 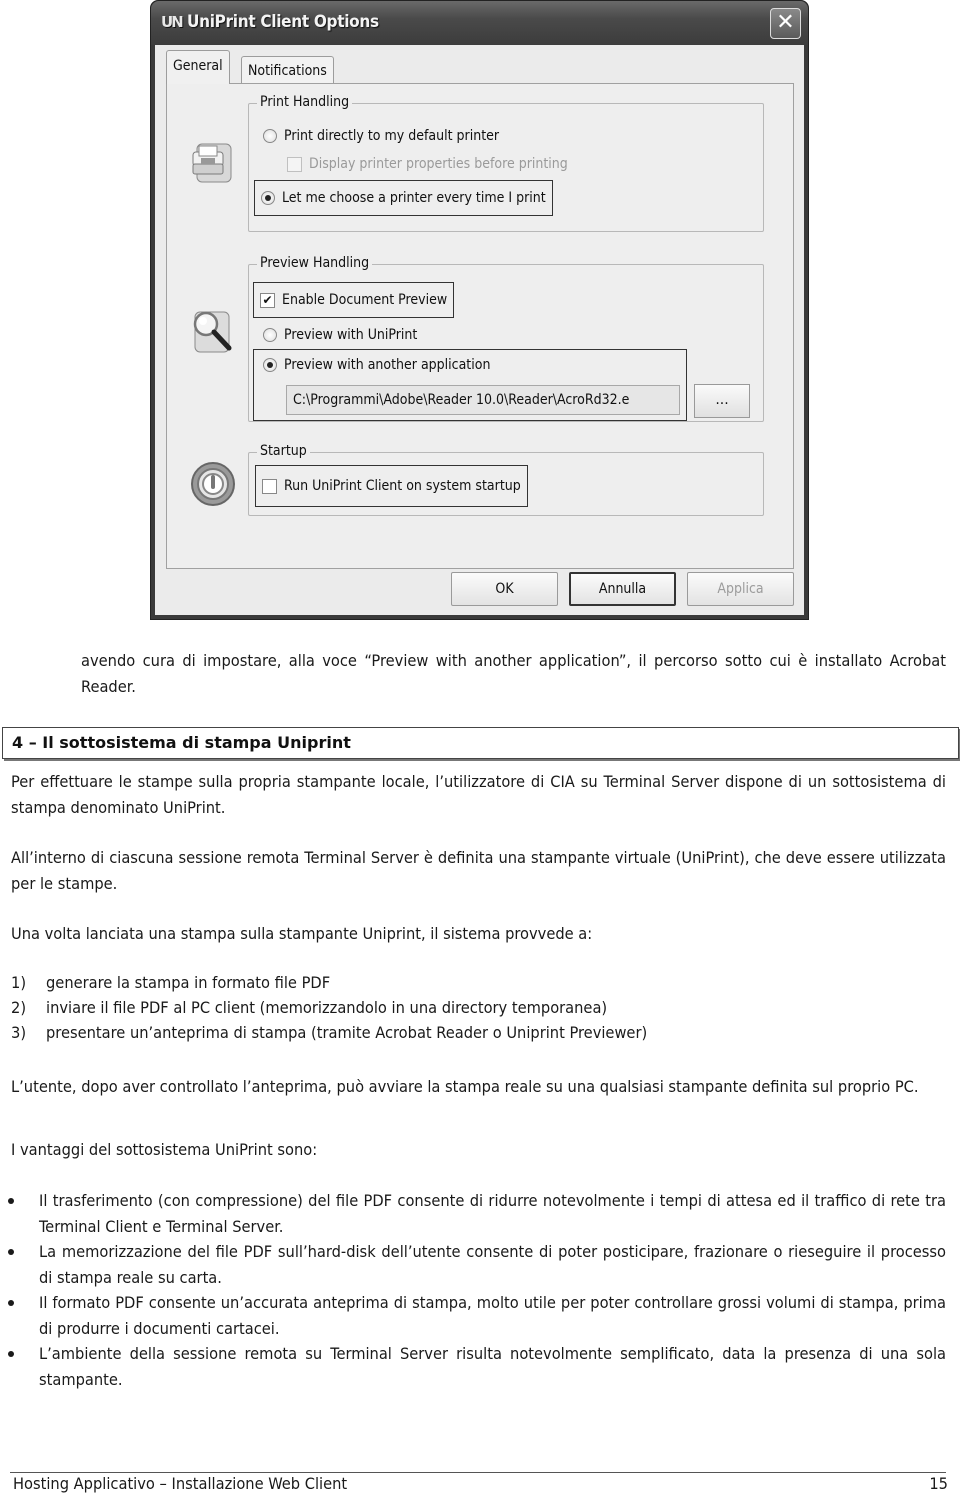 I want to click on apply-button: Applica, so click(x=740, y=589).